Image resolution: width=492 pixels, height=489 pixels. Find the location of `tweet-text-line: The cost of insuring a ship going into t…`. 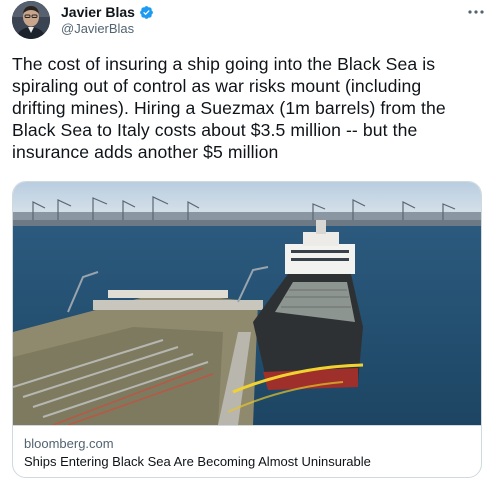

tweet-text-line: The cost of insuring a ship going into t… is located at coordinates (224, 64).